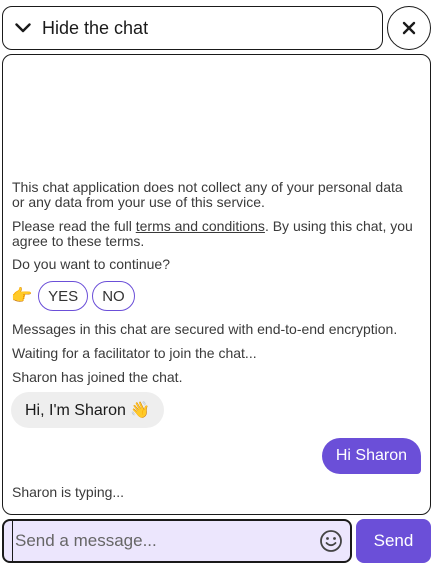 Image resolution: width=434 pixels, height=566 pixels. What do you see at coordinates (165, 541) in the screenshot?
I see `message-input` at bounding box center [165, 541].